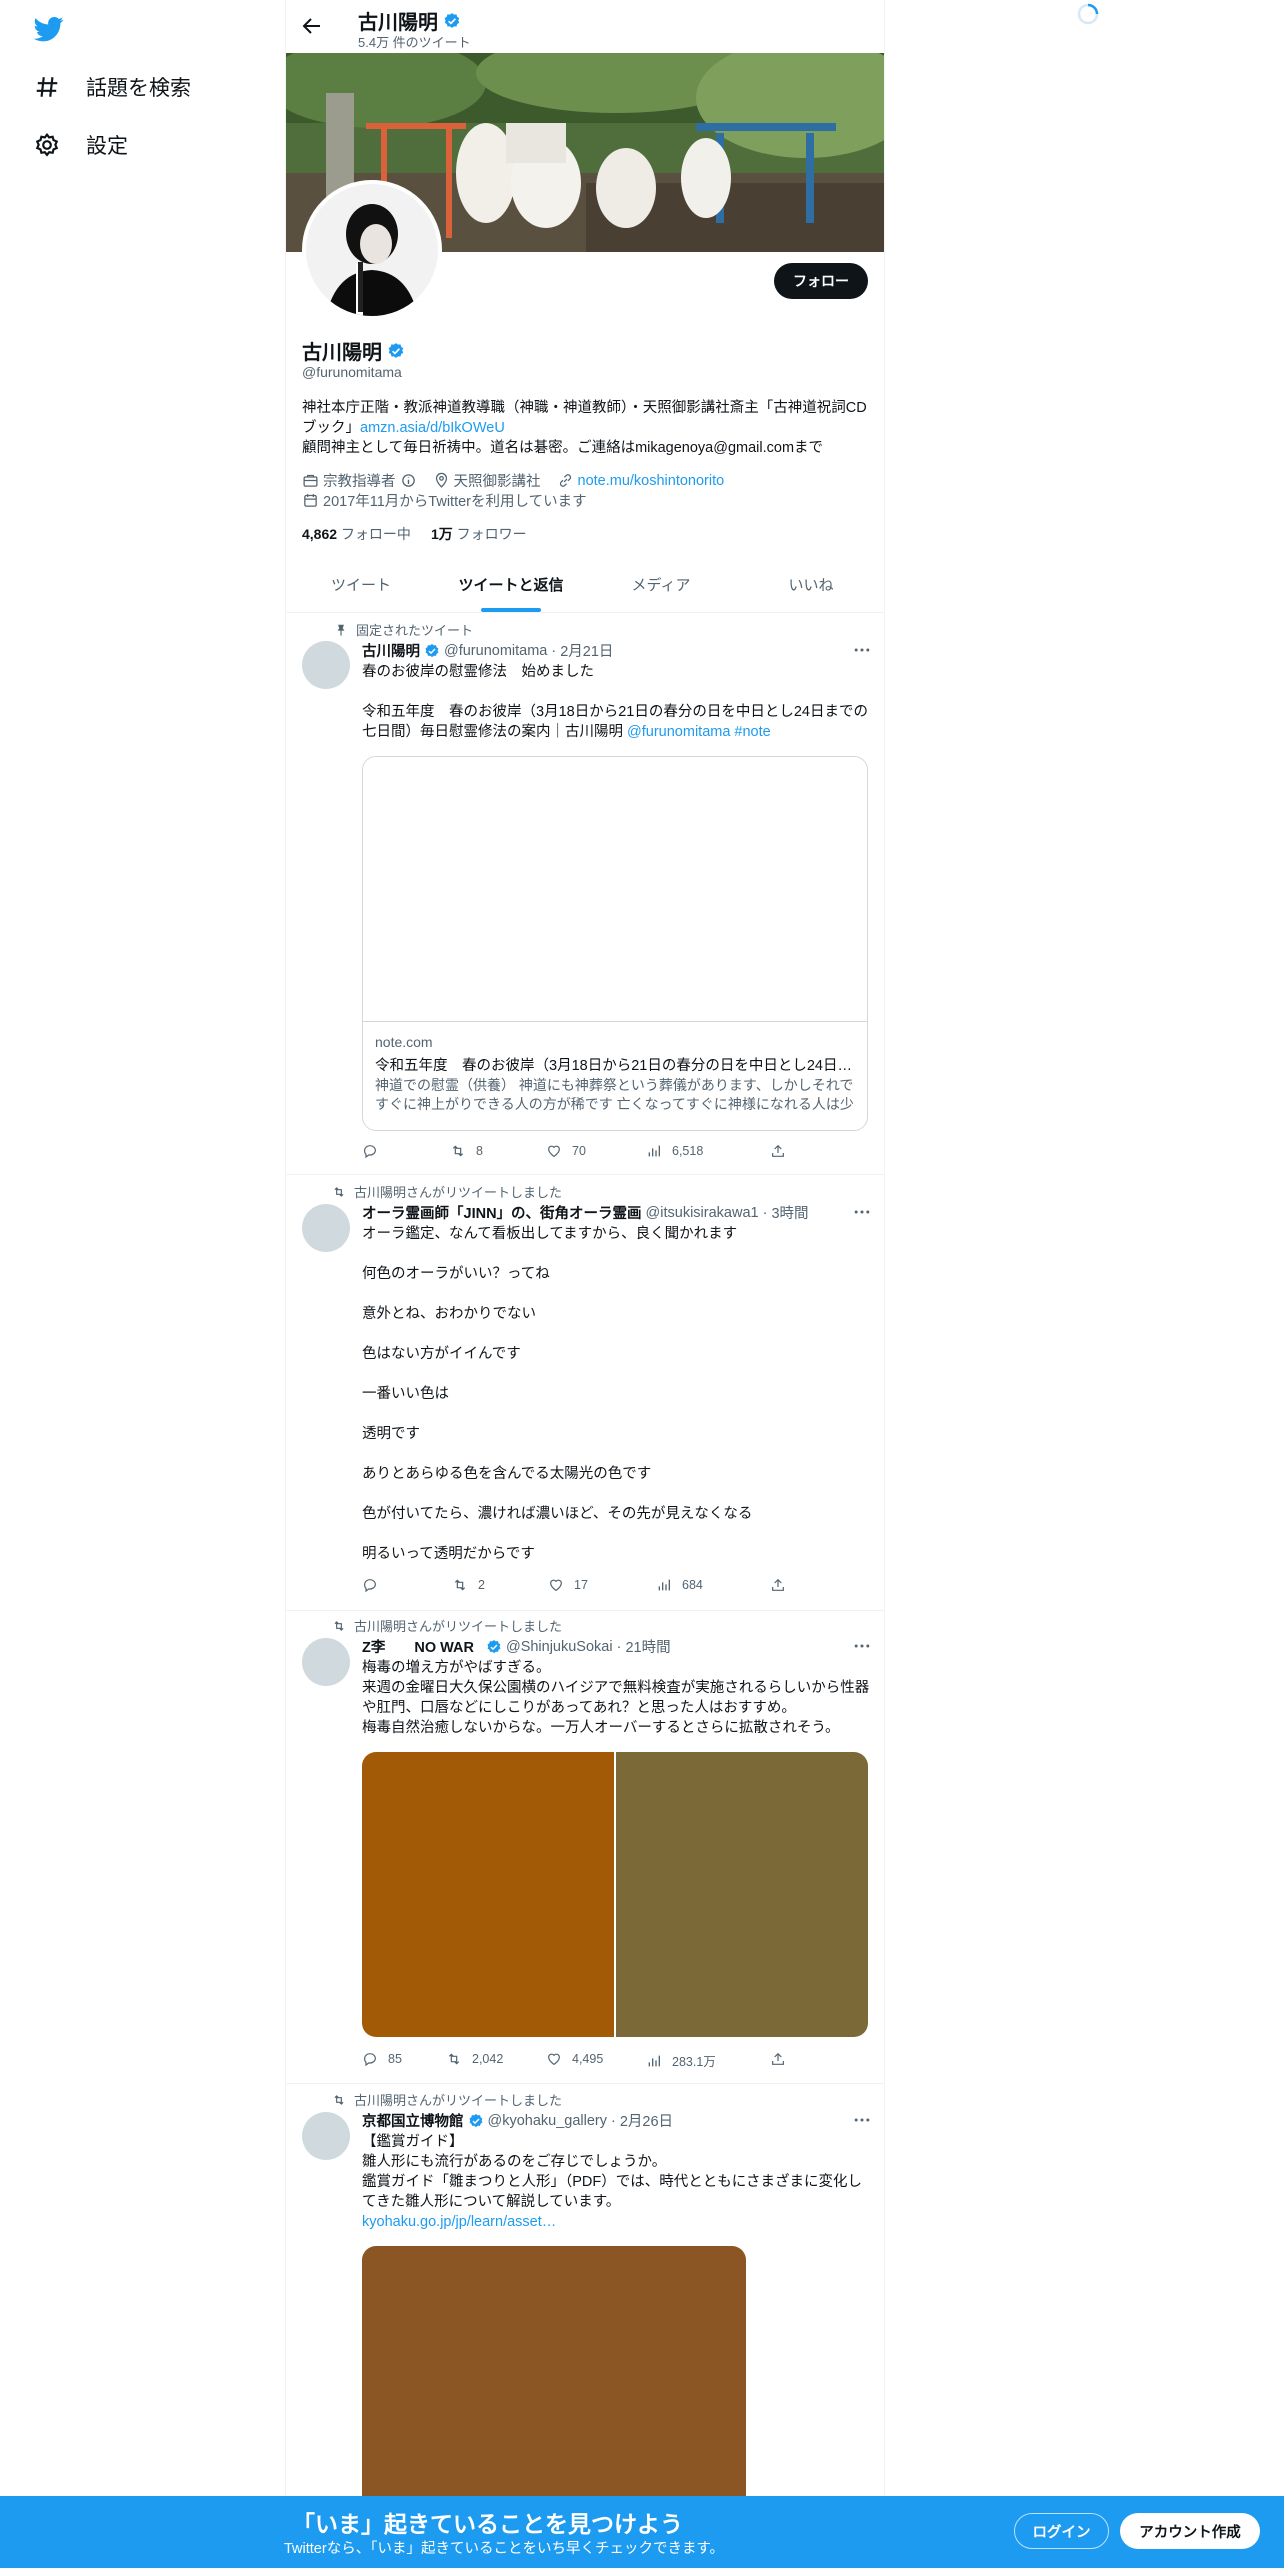  Describe the element at coordinates (81, 145) in the screenshot. I see `sidebar-item-settings: 設定` at that location.